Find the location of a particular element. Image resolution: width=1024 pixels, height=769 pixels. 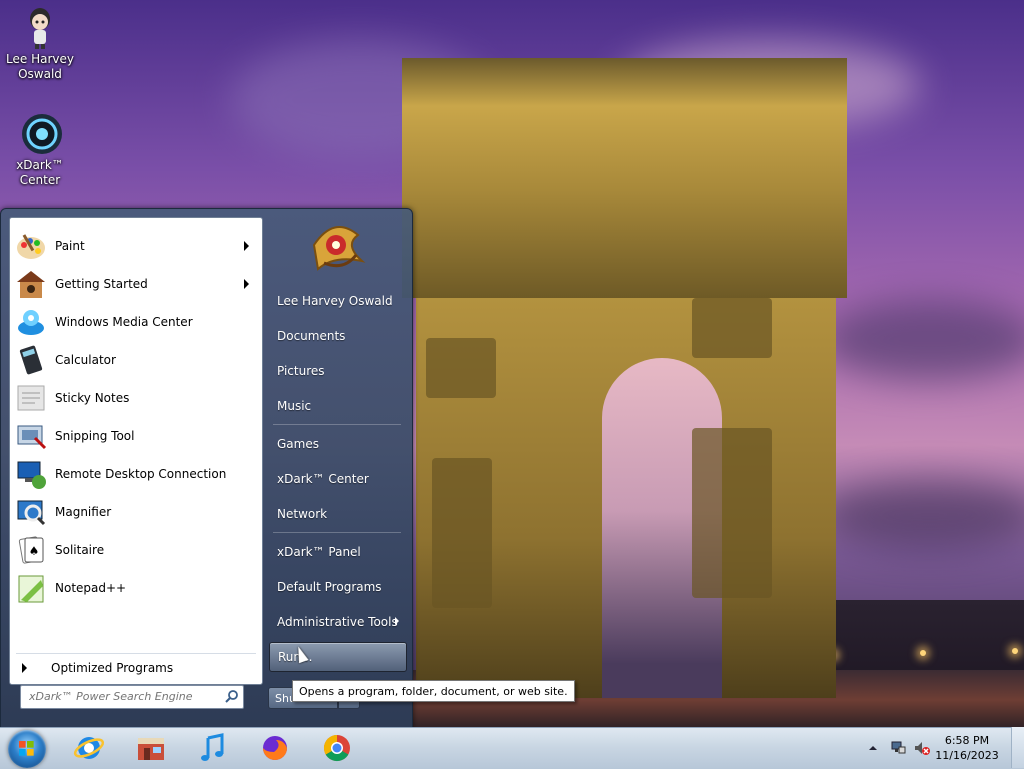

program-item-windows-media-center: Windows Media Center is located at coordinates (136, 322).